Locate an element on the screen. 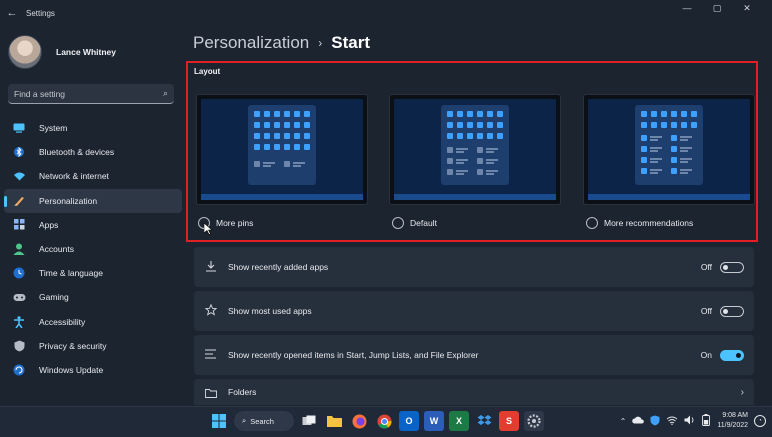 The width and height of the screenshot is (772, 437). recently-added-toggle is located at coordinates (732, 267).